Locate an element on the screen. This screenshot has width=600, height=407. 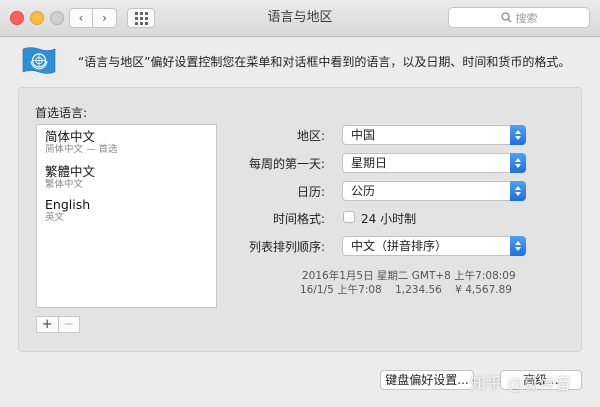
list-item-traditional-chinese: 繁體中文 繁体中文 is located at coordinates (70, 177).